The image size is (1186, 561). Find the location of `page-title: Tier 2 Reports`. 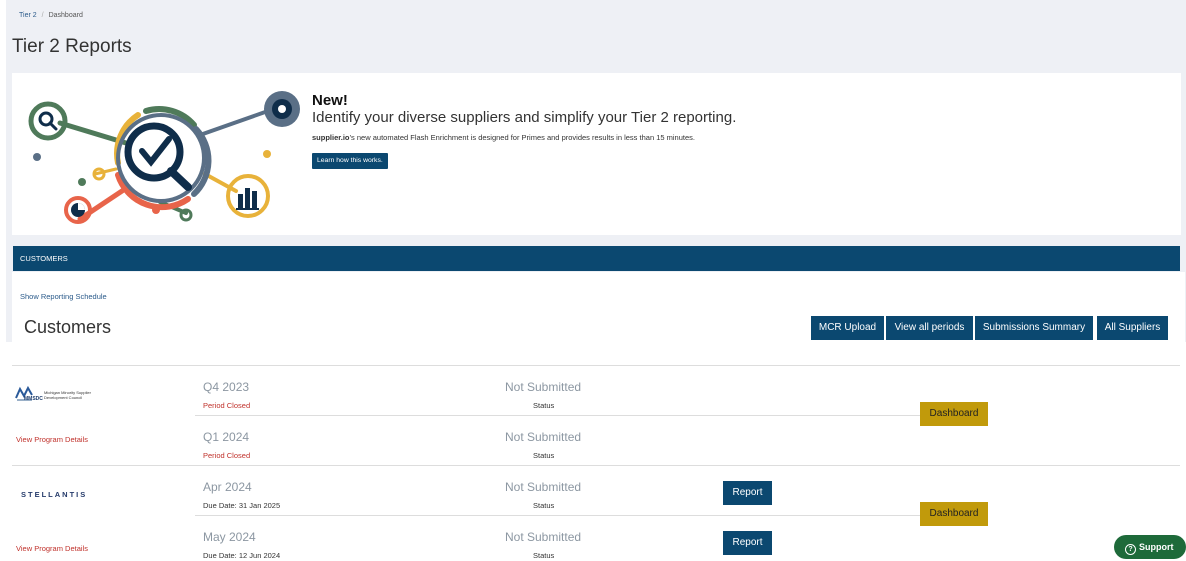

page-title: Tier 2 Reports is located at coordinates (72, 46).